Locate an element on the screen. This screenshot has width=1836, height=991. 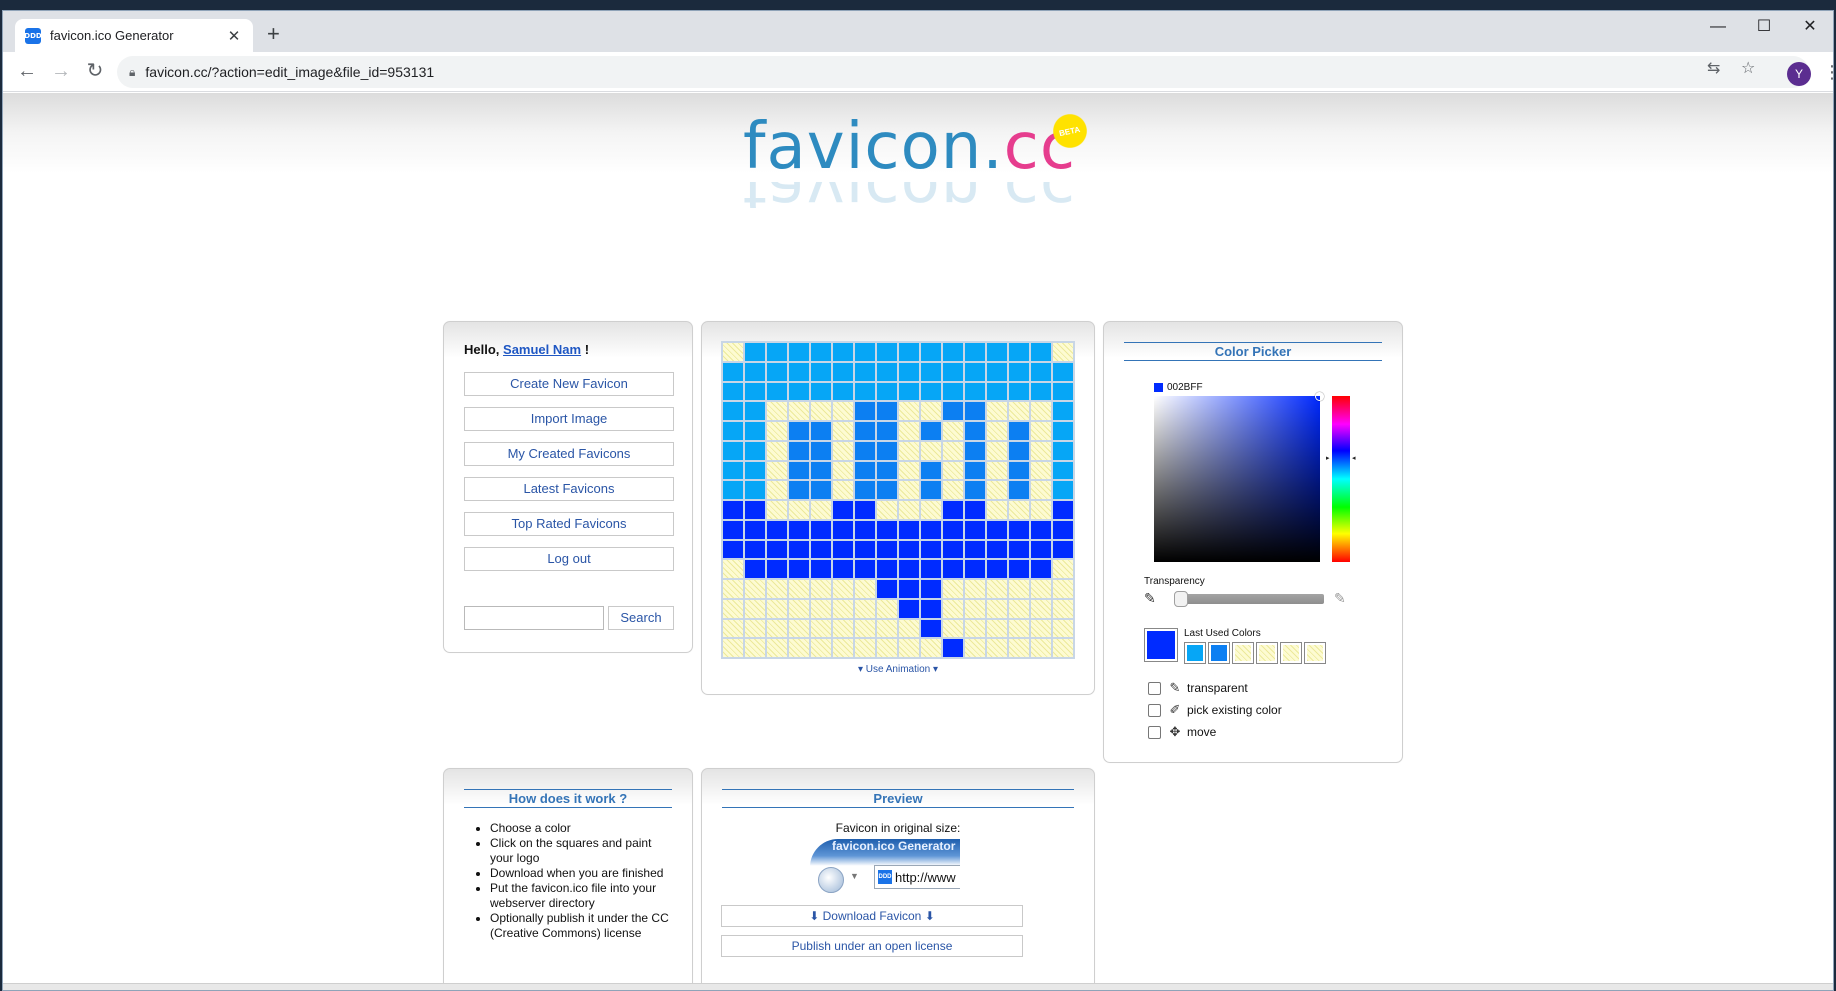
menu-icon: ⋮ is located at coordinates (1828, 72).